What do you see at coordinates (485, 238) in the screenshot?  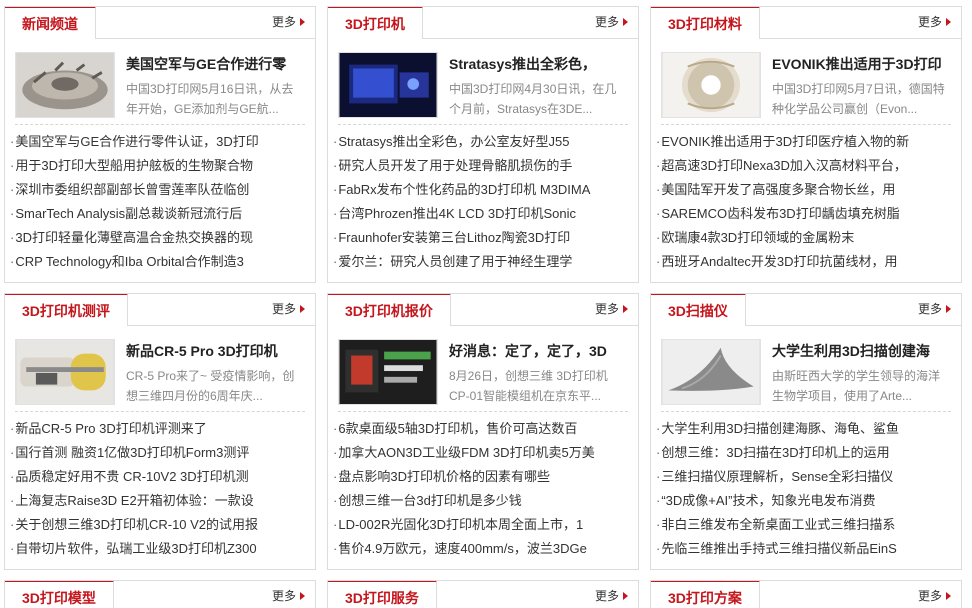 I see `list-item: ·Fraunhofer安装第三台Lithoz陶瓷3D打印` at bounding box center [485, 238].